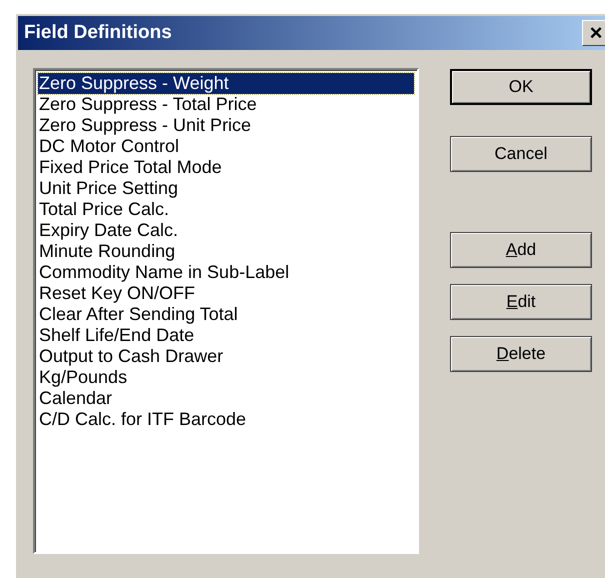  What do you see at coordinates (226, 125) in the screenshot?
I see `list-item: Zero Suppress - Unit Price` at bounding box center [226, 125].